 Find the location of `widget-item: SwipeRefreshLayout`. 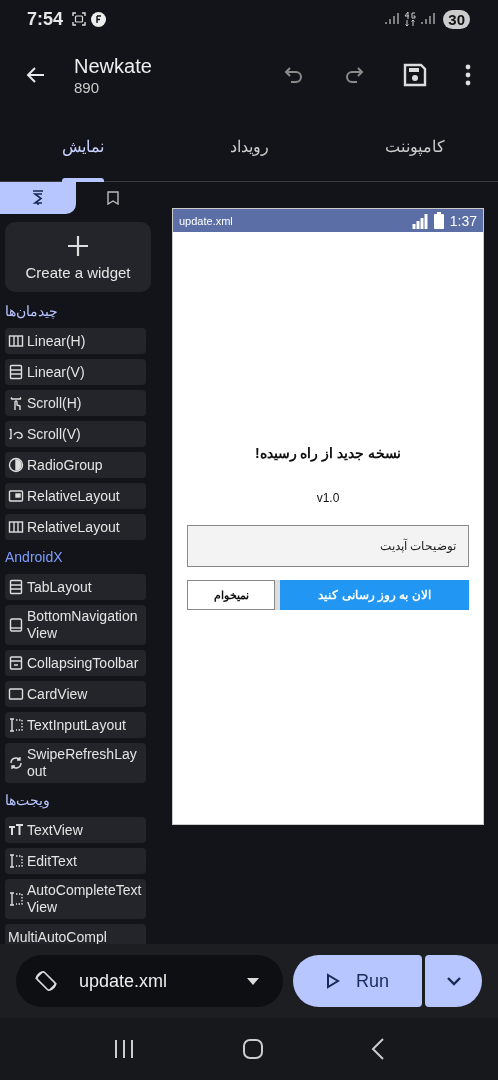

widget-item: SwipeRefreshLayout is located at coordinates (75, 763).